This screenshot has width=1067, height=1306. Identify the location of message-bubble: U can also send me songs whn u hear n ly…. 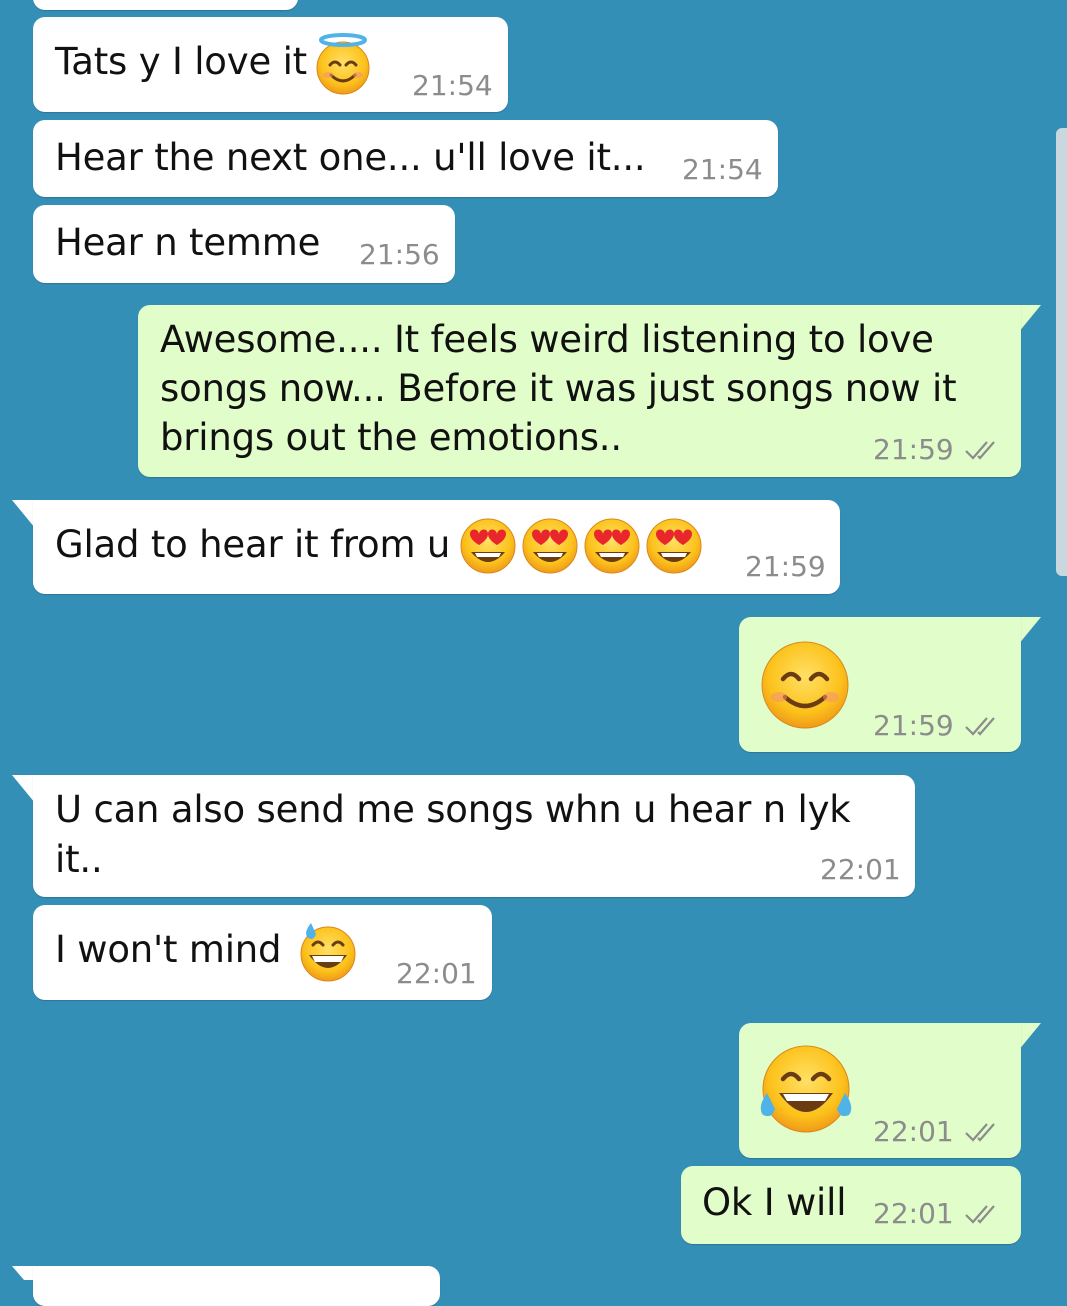
(474, 836).